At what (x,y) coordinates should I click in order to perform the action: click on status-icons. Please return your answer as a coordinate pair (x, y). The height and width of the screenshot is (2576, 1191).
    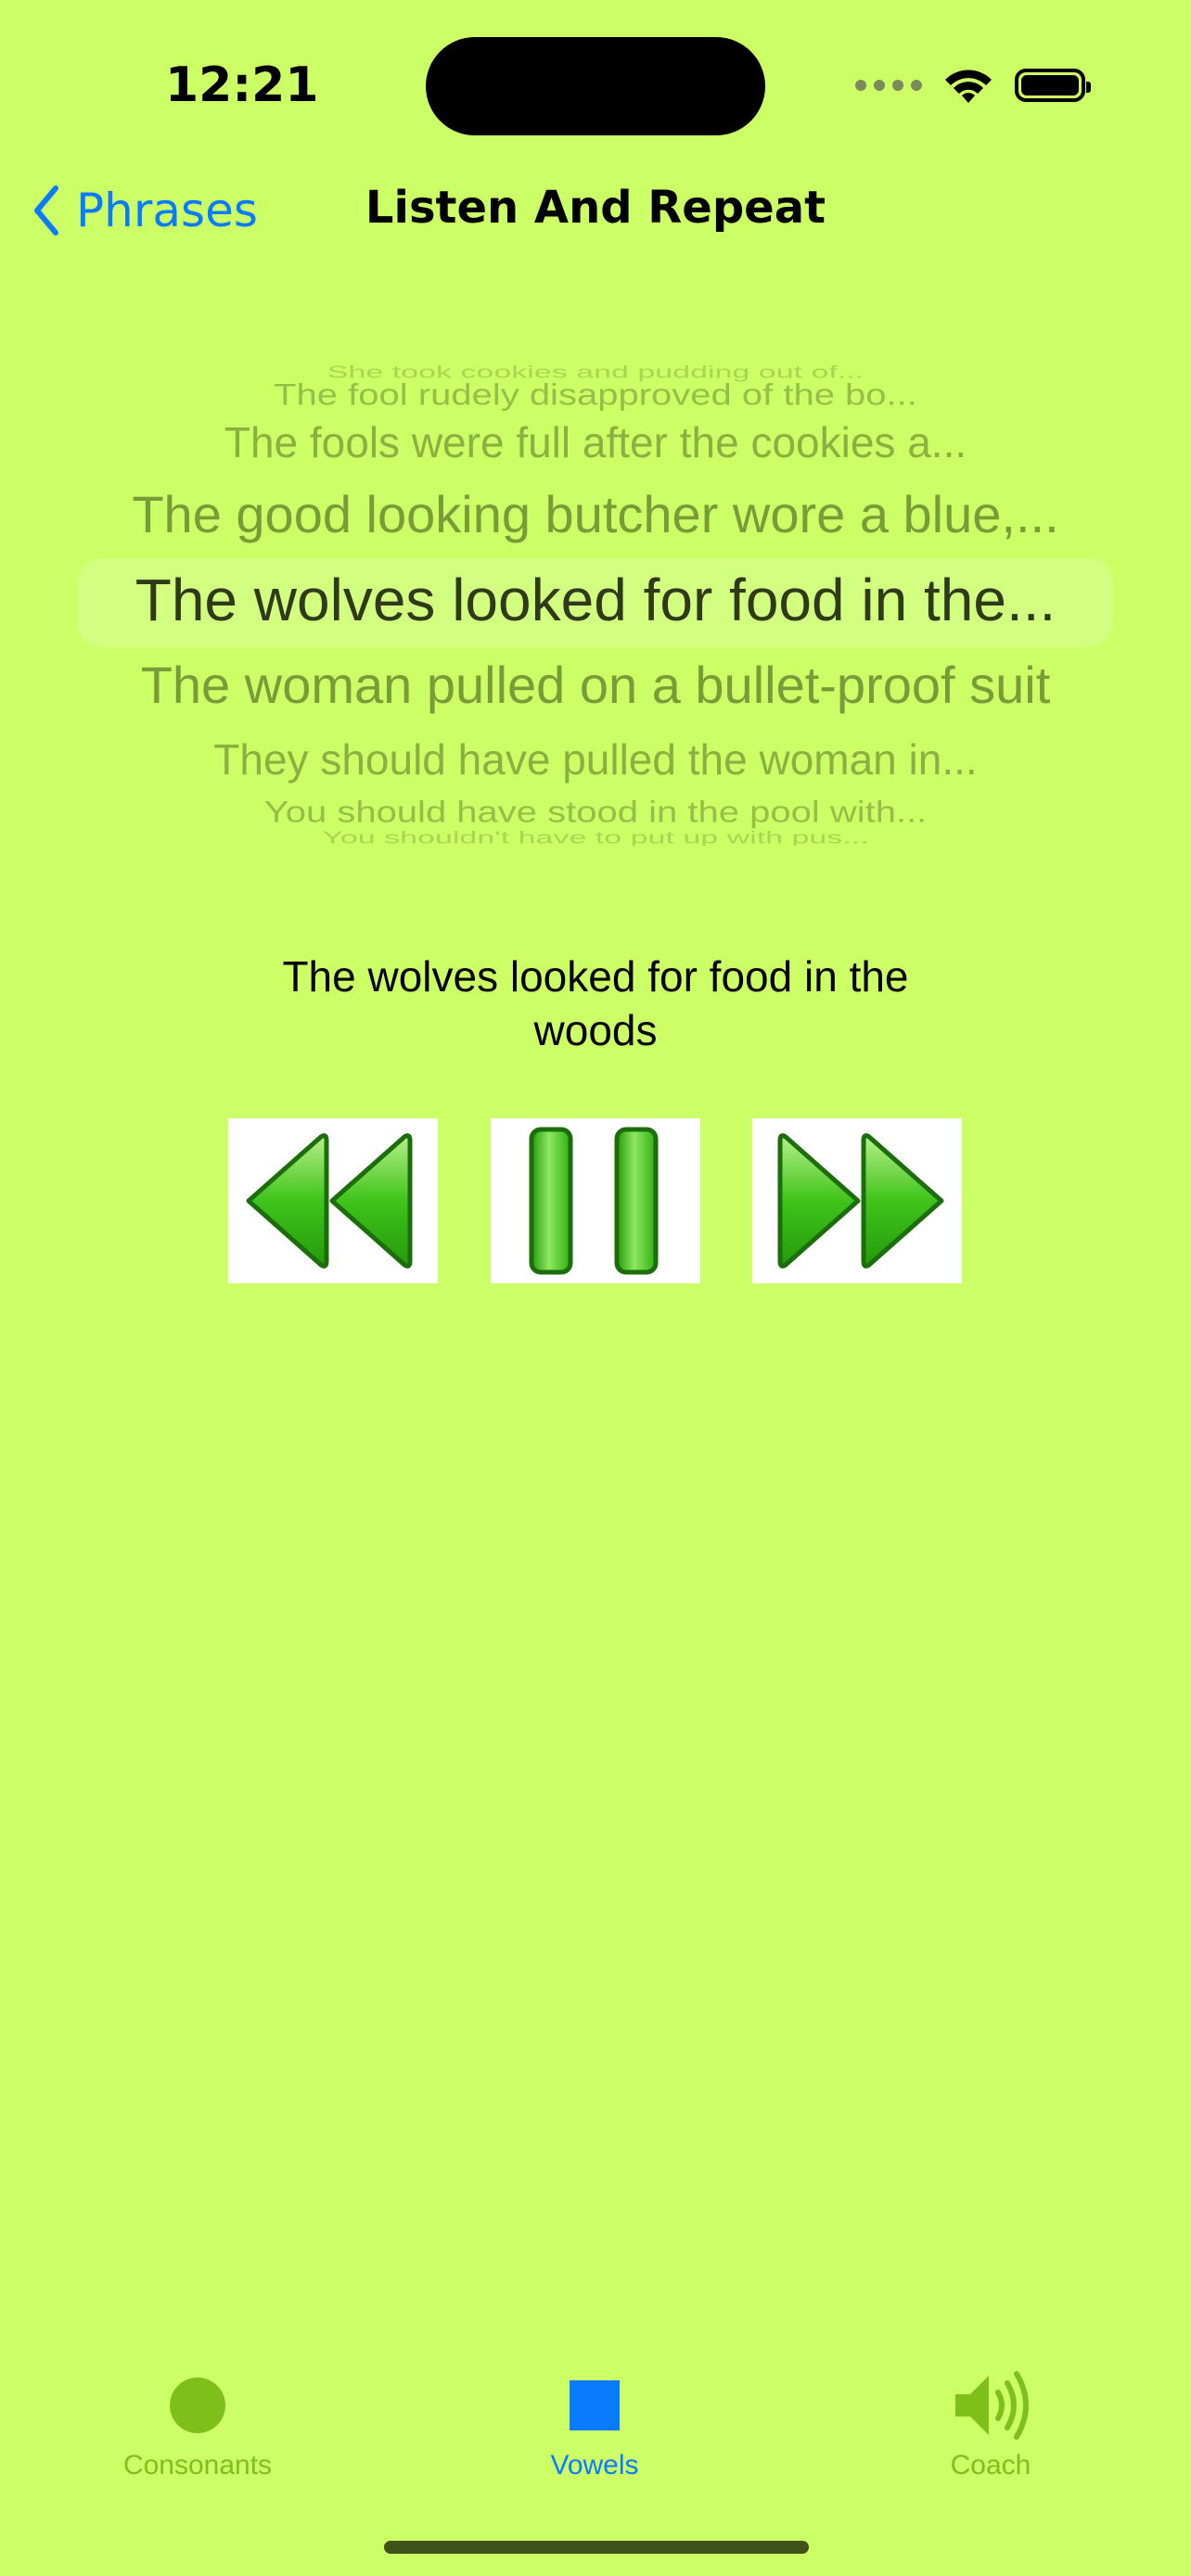
    Looking at the image, I should click on (973, 85).